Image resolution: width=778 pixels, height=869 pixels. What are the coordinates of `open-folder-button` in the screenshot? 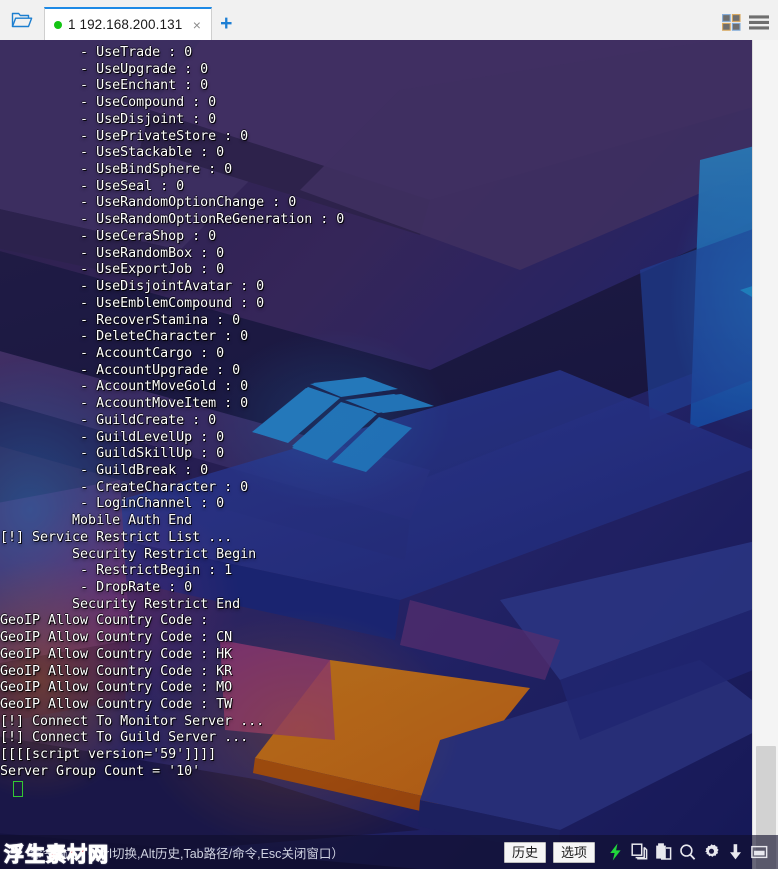 It's located at (22, 20).